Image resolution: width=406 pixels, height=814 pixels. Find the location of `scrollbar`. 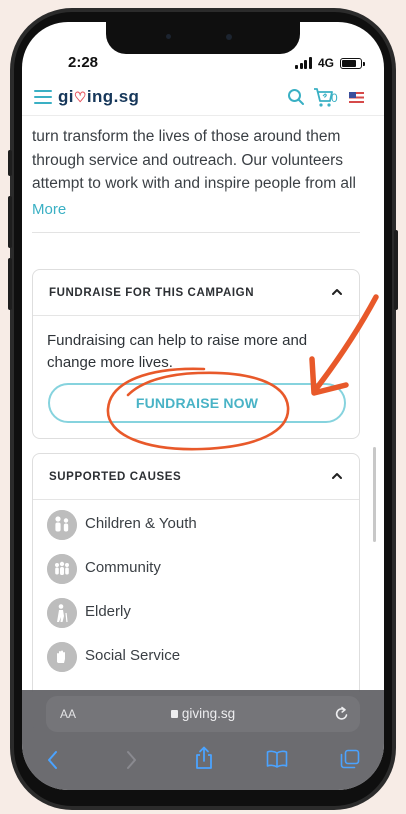

scrollbar is located at coordinates (374, 494).